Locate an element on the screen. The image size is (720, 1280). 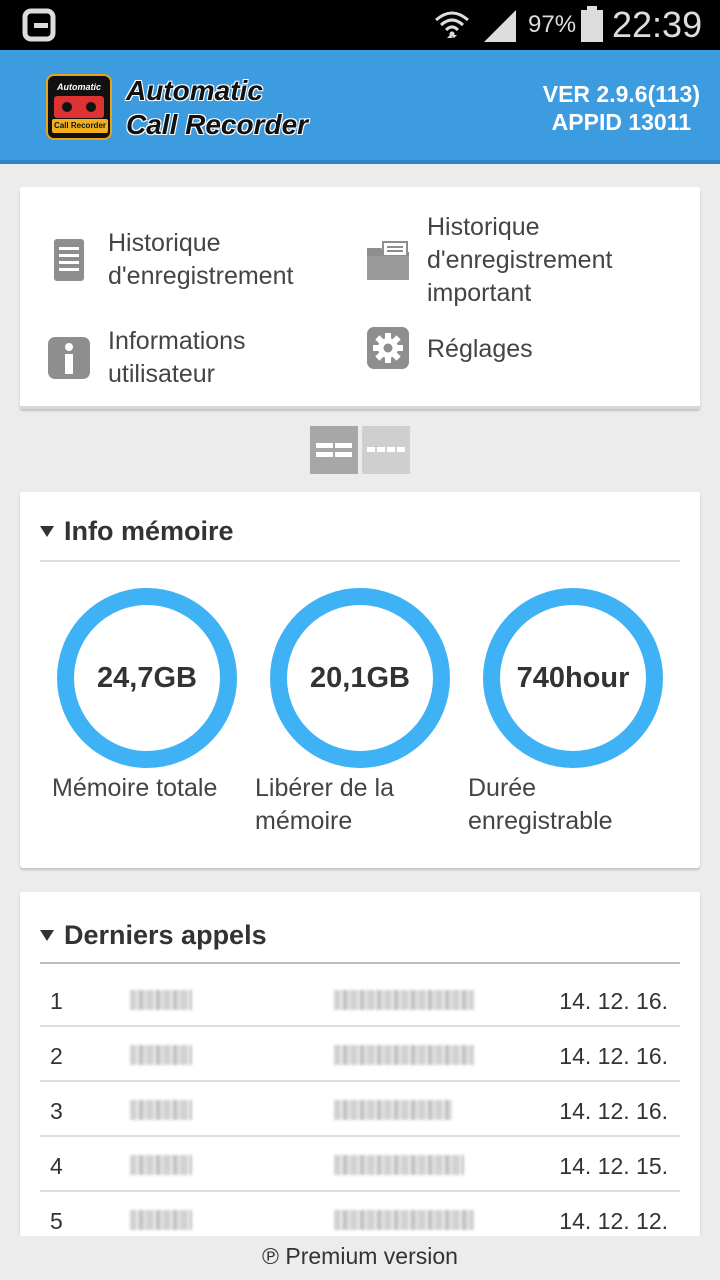
menu-recording-history: Historique d'enregistrement is located at coordinates (169, 260).